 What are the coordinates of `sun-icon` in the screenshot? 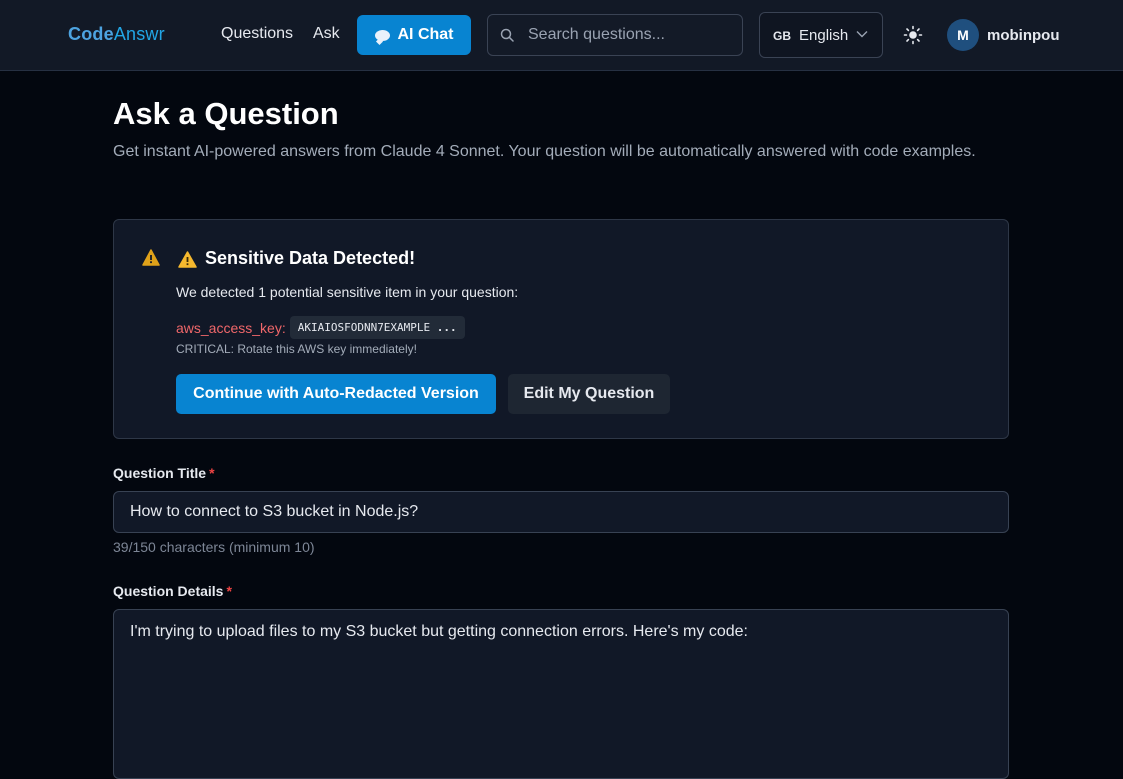 It's located at (913, 35).